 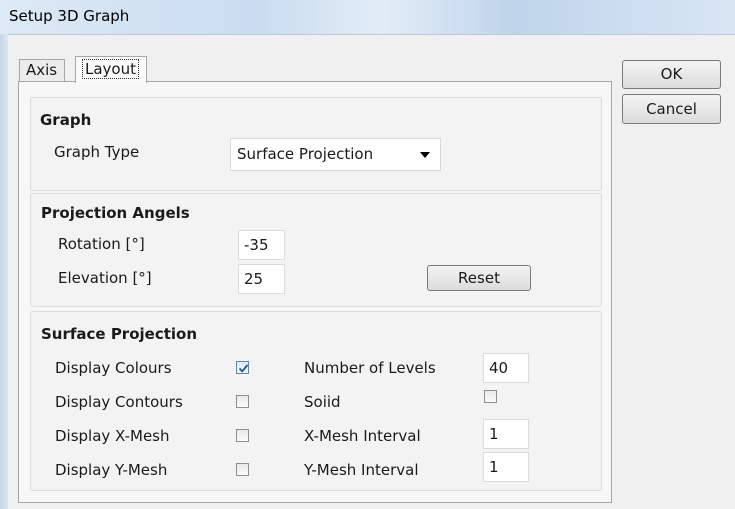 I want to click on tab-layout: Layout, so click(x=111, y=69).